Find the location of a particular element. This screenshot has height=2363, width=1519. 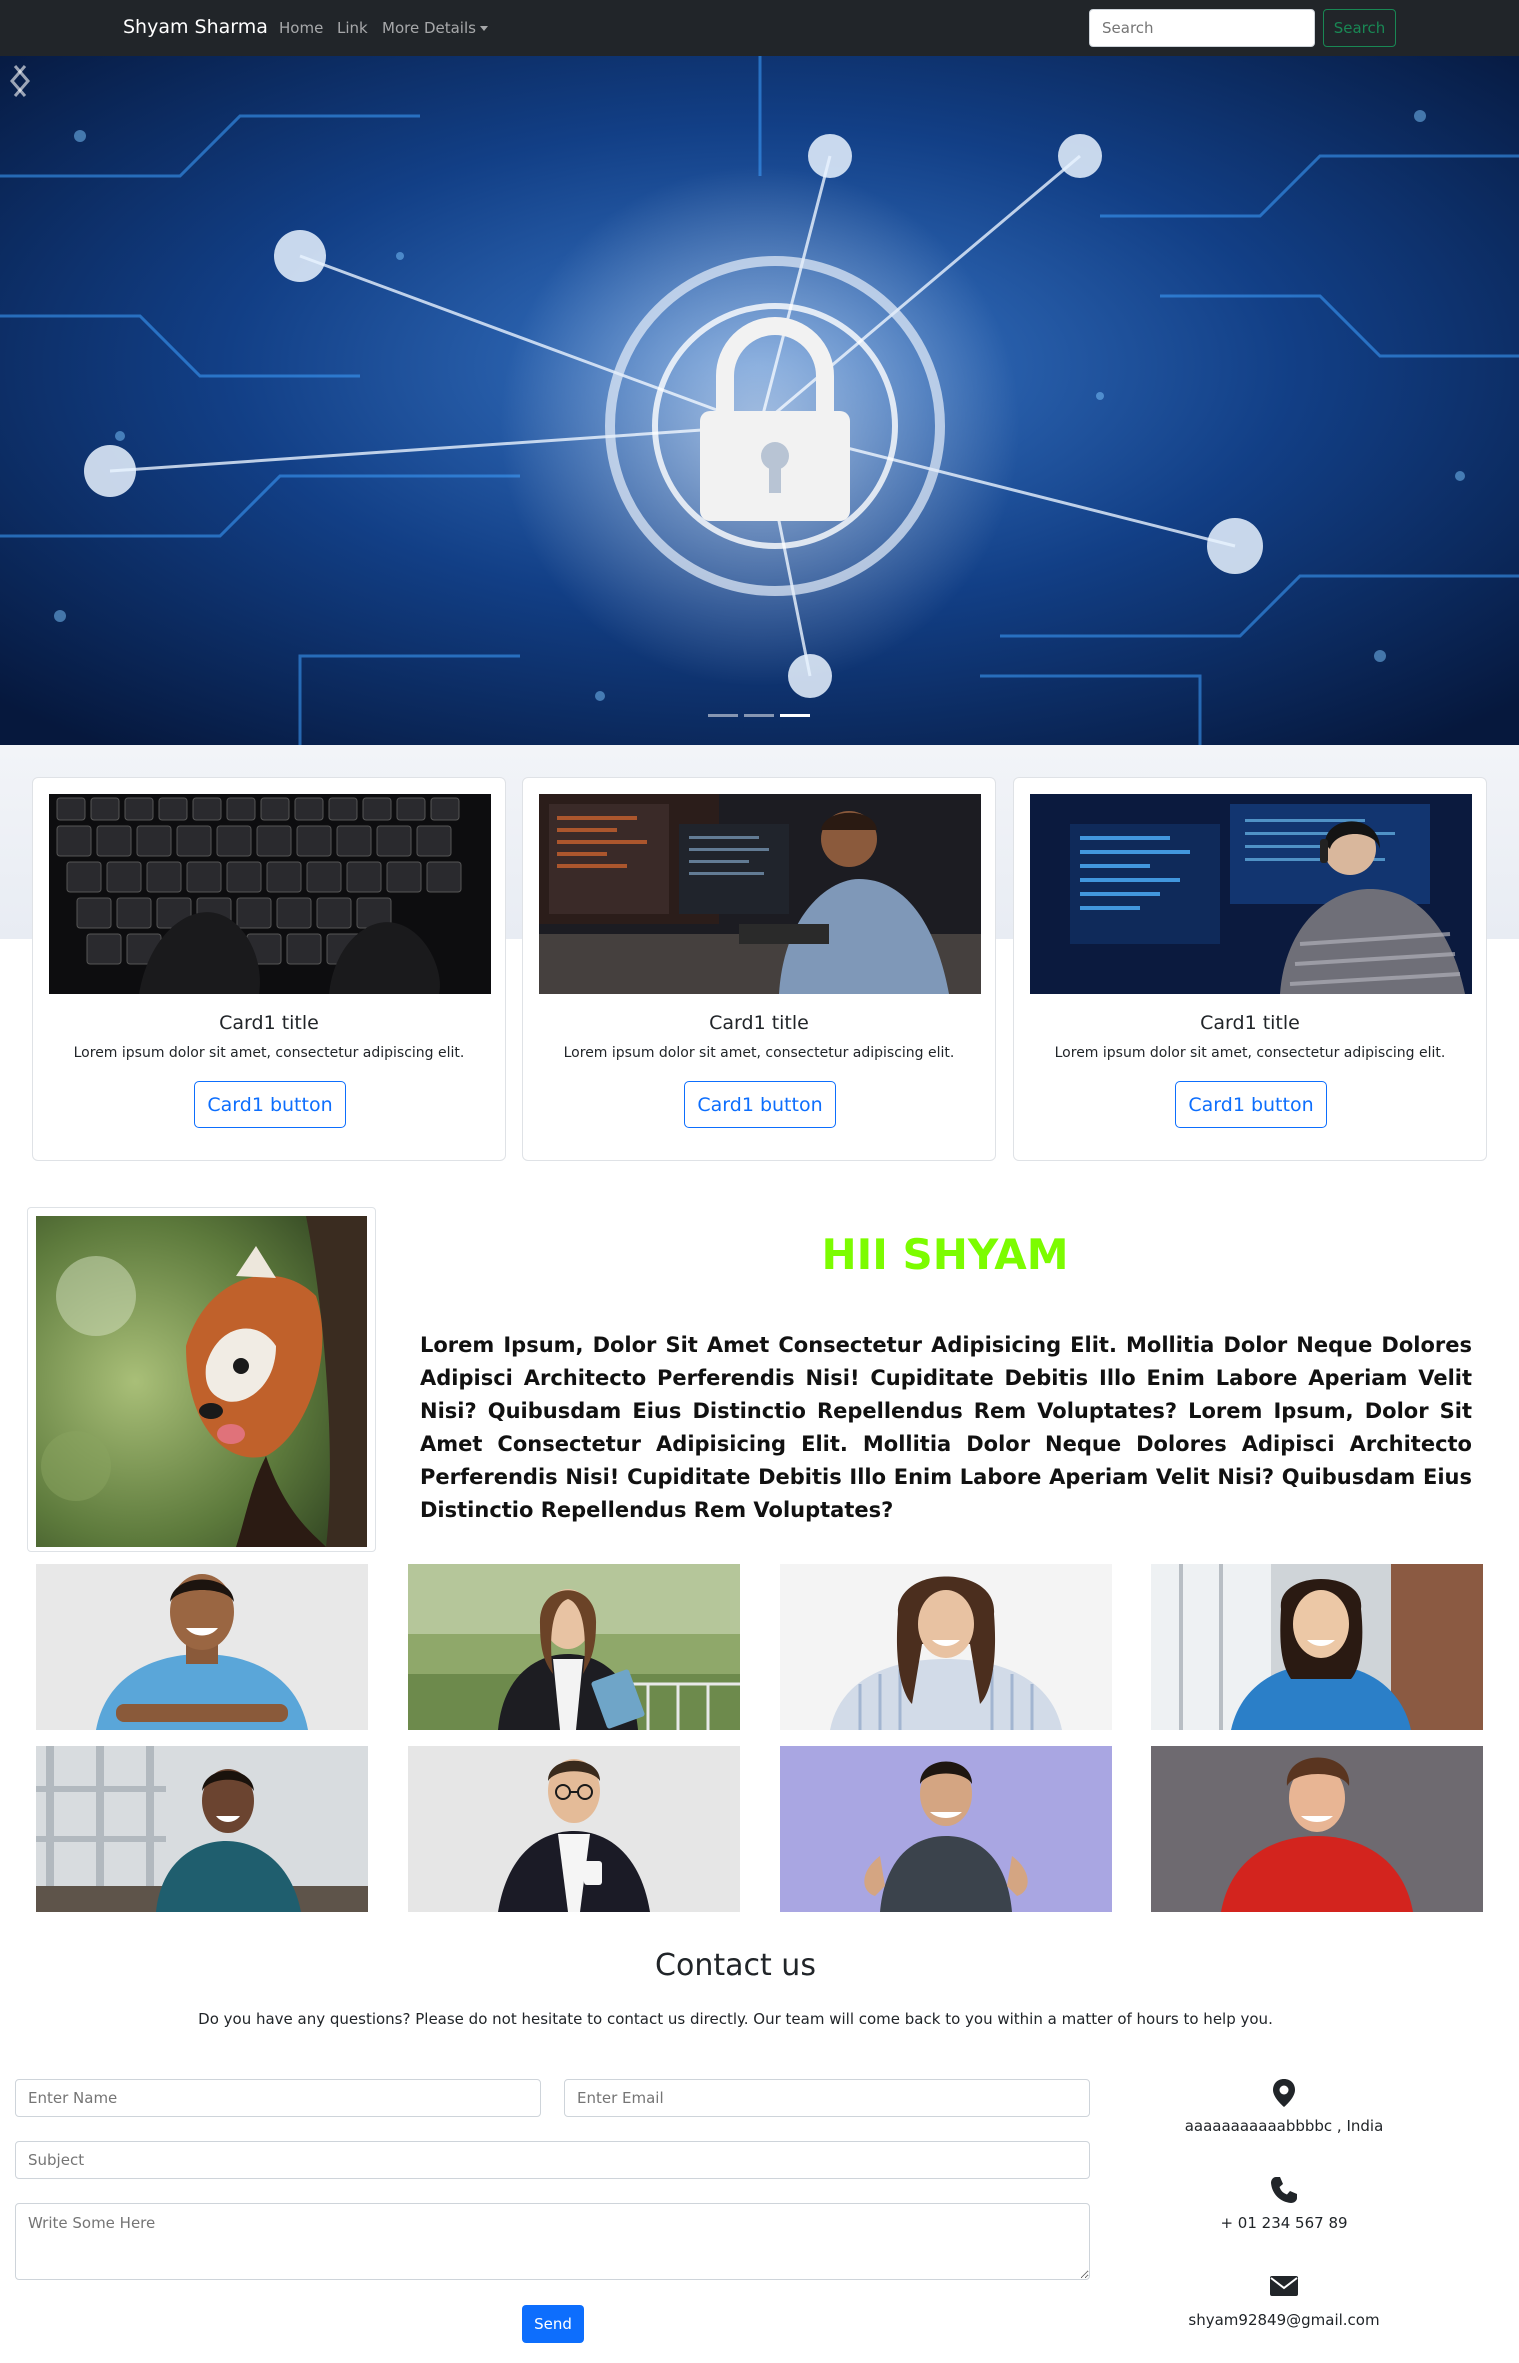

nav-dropdown-label: More Details is located at coordinates (429, 28).